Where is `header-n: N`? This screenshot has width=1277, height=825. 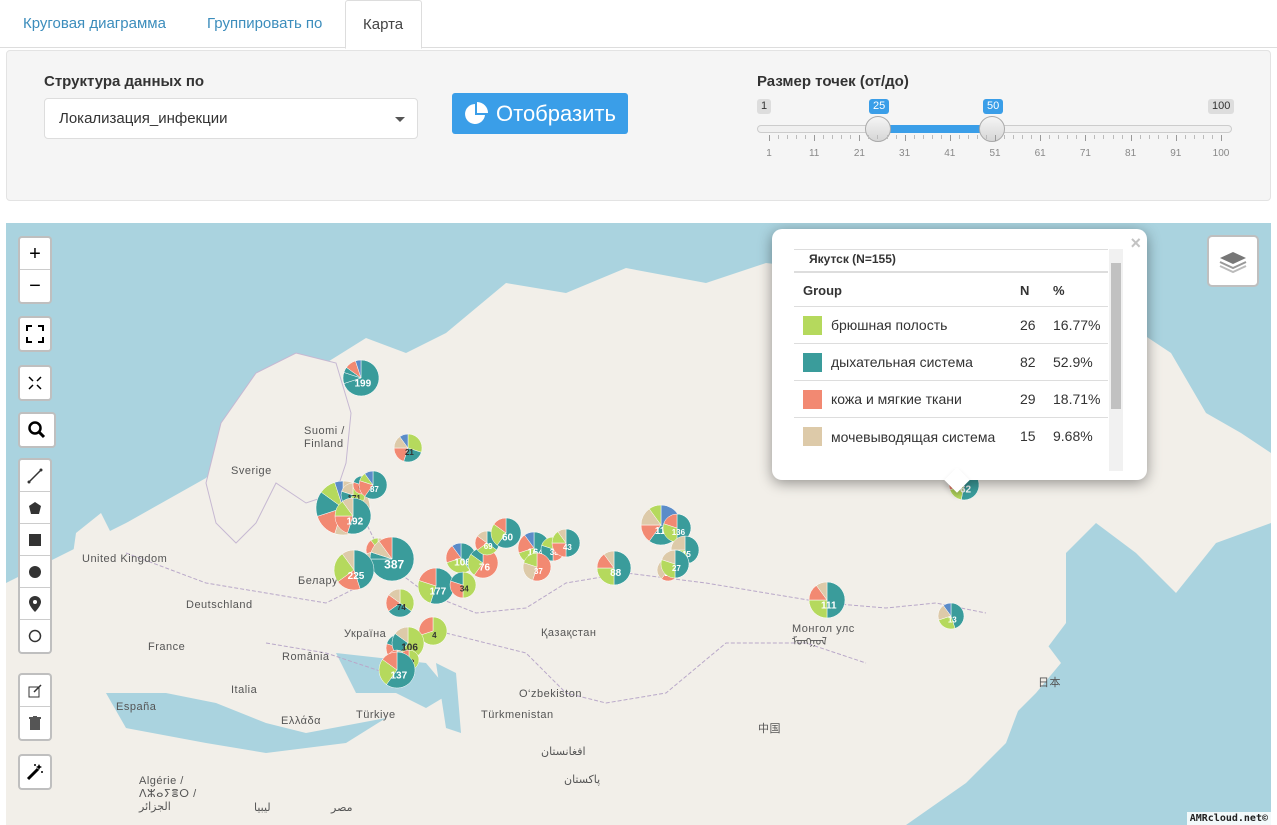 header-n: N is located at coordinates (1025, 290).